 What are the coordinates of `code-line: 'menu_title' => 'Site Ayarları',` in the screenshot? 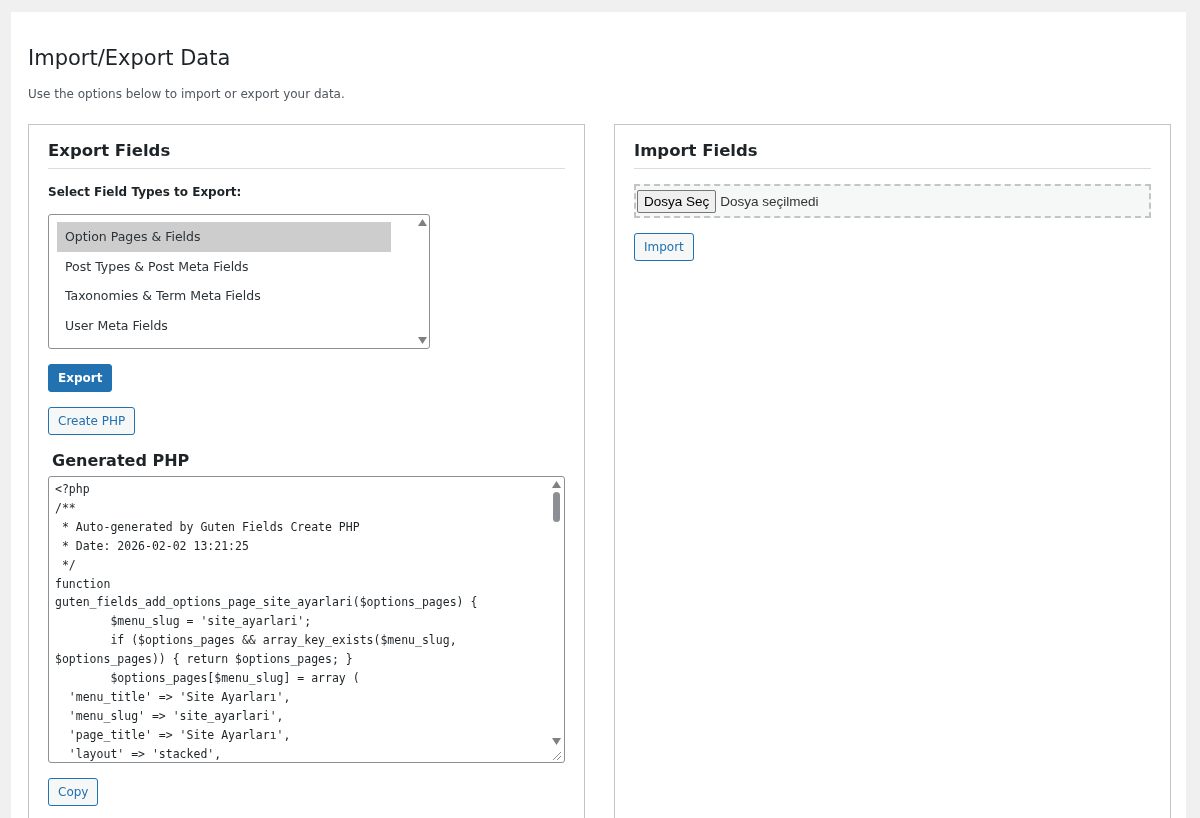 It's located at (179, 697).